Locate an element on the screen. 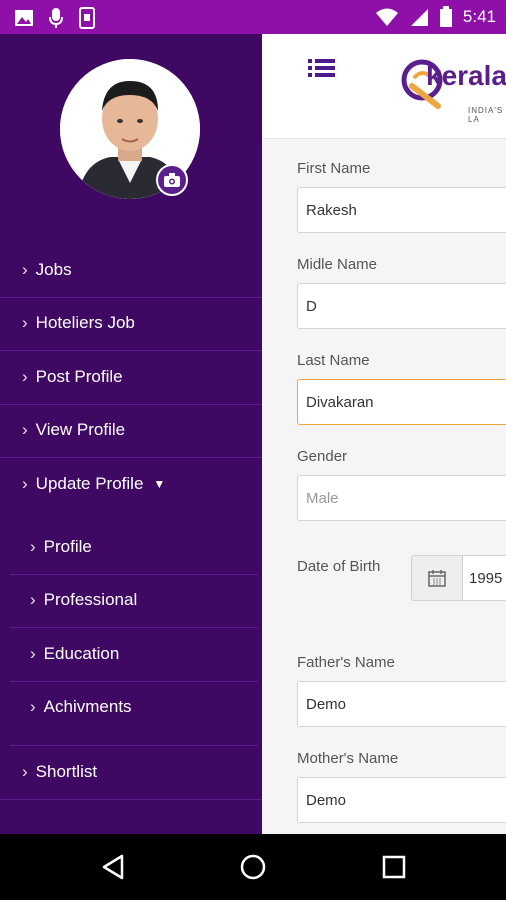 This screenshot has width=506, height=900. first-name-label: First Name is located at coordinates (334, 168).